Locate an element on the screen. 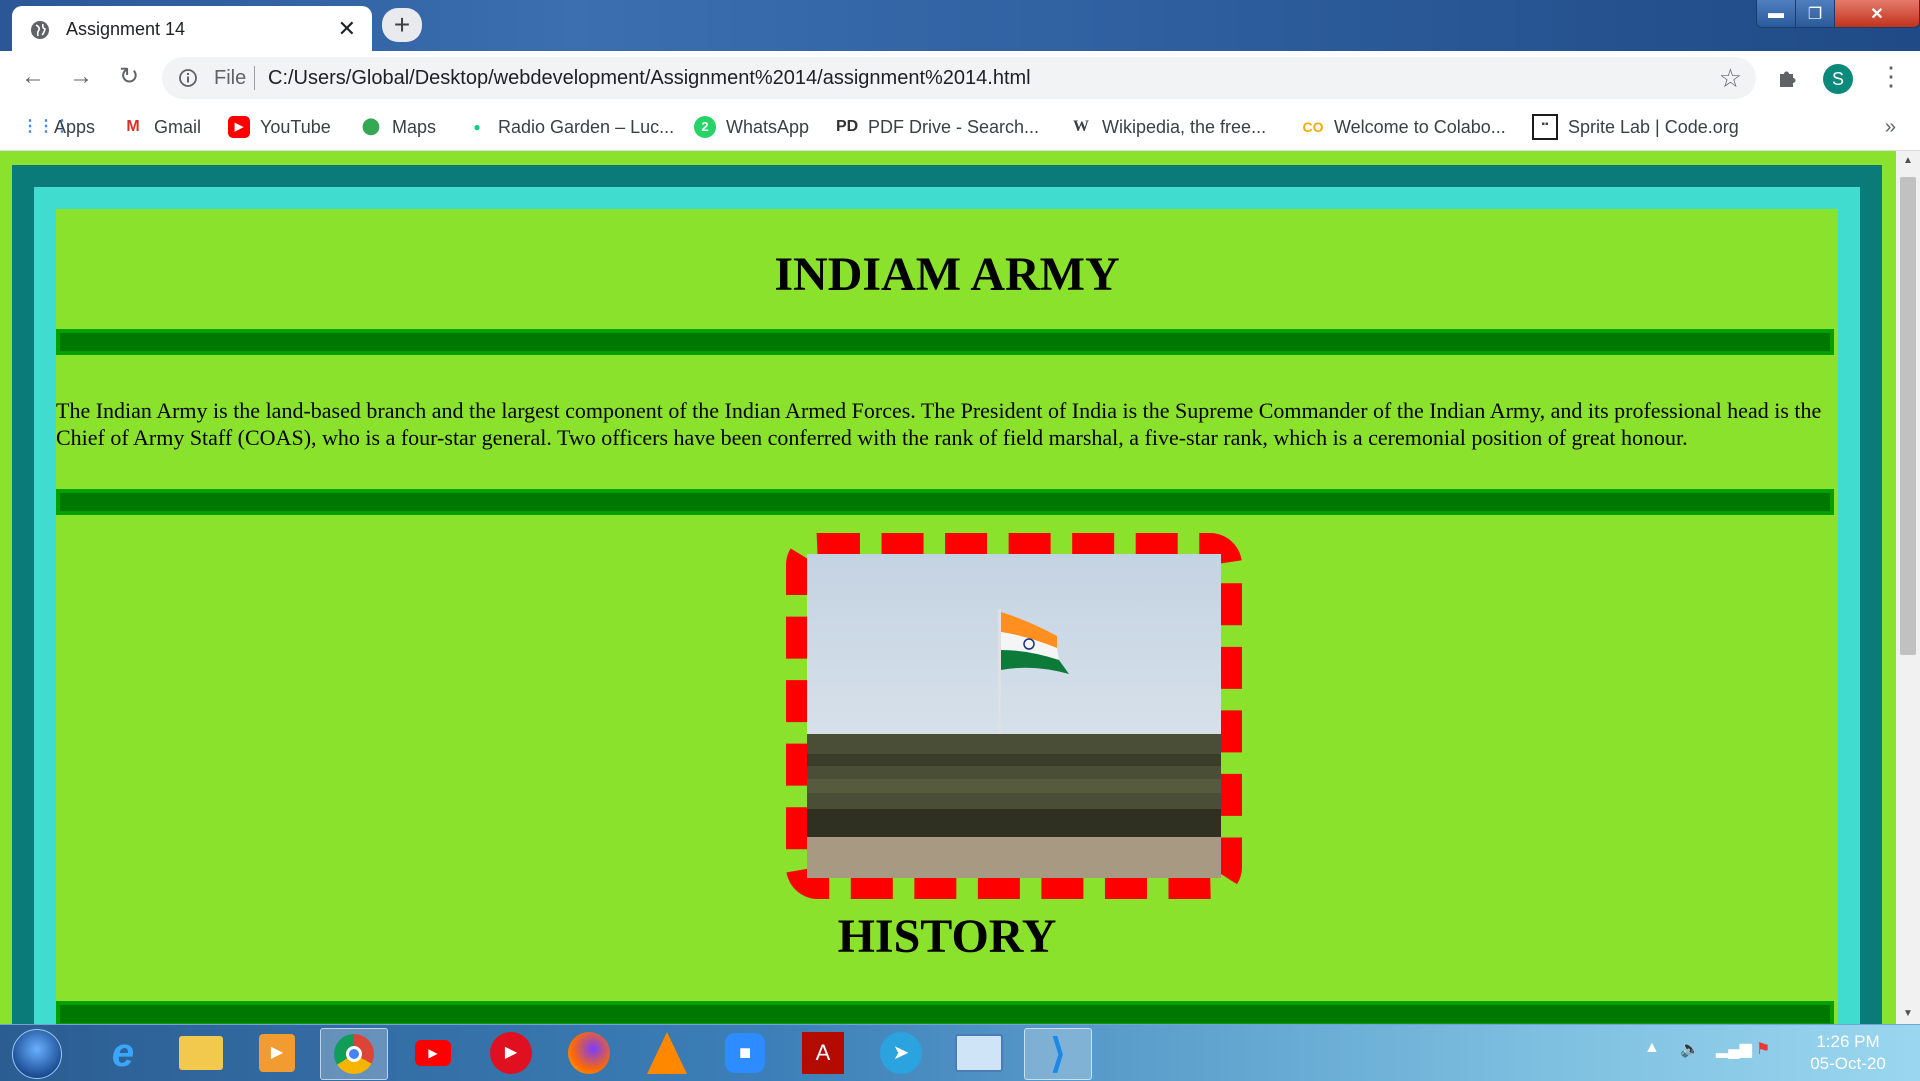  more-bookmarks-chevron-icon: » is located at coordinates (1890, 127).